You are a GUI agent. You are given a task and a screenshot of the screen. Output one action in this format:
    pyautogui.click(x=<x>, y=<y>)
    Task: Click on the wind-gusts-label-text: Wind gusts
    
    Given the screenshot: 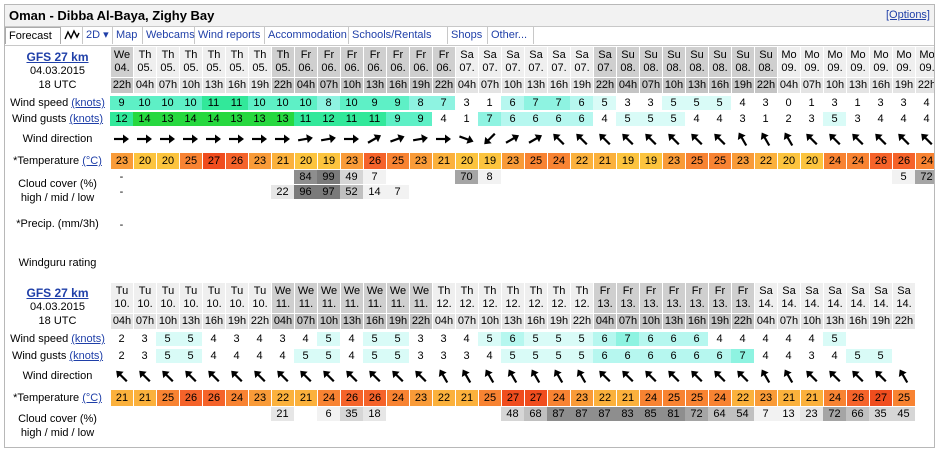 What is the action you would take?
    pyautogui.click(x=39, y=119)
    